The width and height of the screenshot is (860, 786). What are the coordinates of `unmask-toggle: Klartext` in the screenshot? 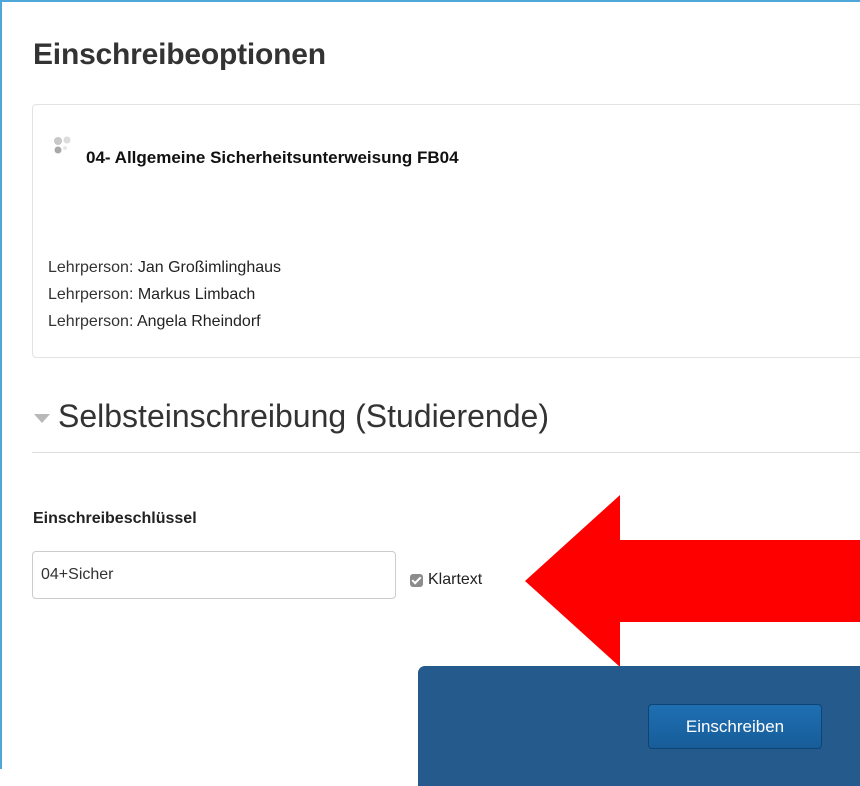 It's located at (446, 580).